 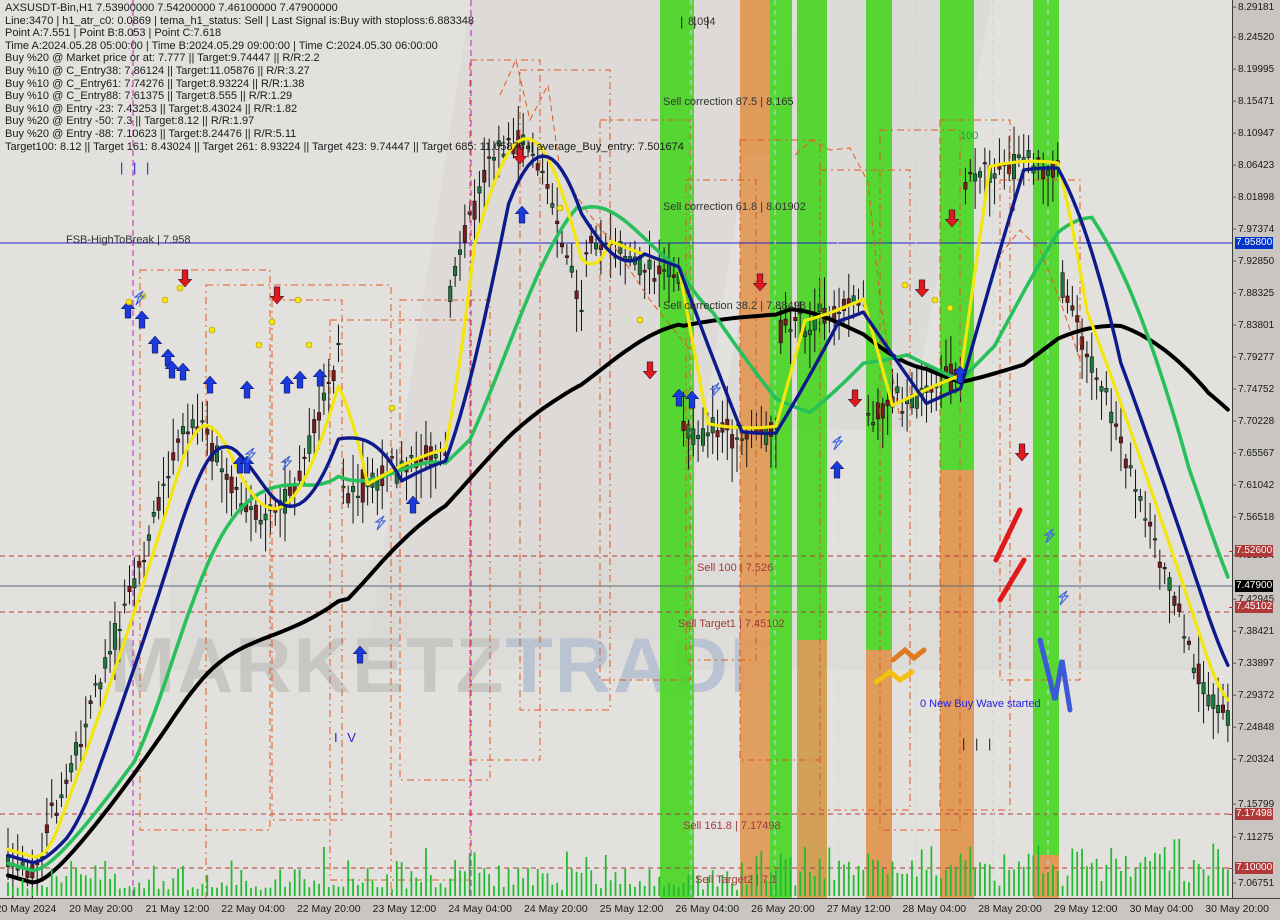 What do you see at coordinates (707, 909) in the screenshot?
I see `time-tick: 26 May 04:00` at bounding box center [707, 909].